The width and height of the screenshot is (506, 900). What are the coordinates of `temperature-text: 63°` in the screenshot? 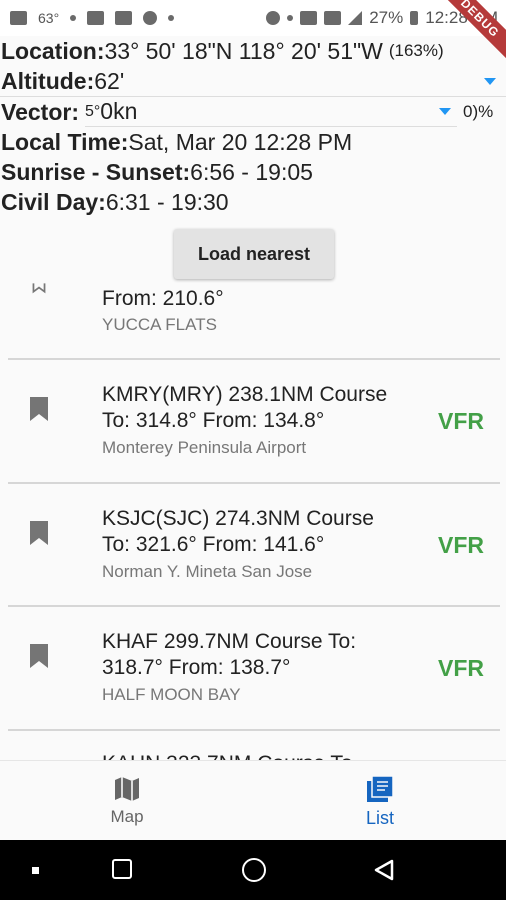 It's located at (49, 18).